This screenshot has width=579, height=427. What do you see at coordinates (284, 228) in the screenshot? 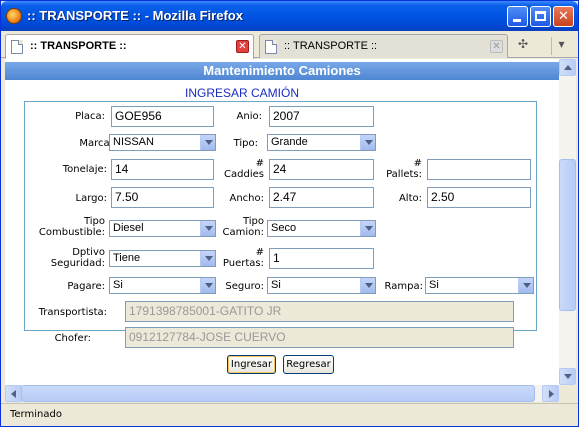
I see `tipo-camion-value: Seco` at bounding box center [284, 228].